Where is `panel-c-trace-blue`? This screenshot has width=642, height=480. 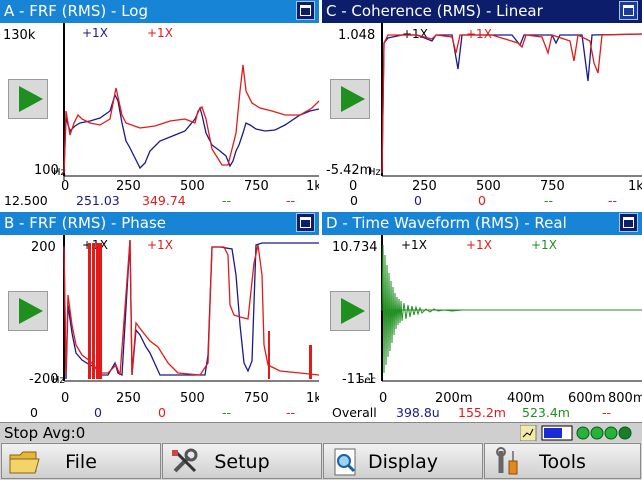
panel-c-trace-blue is located at coordinates (511, 103).